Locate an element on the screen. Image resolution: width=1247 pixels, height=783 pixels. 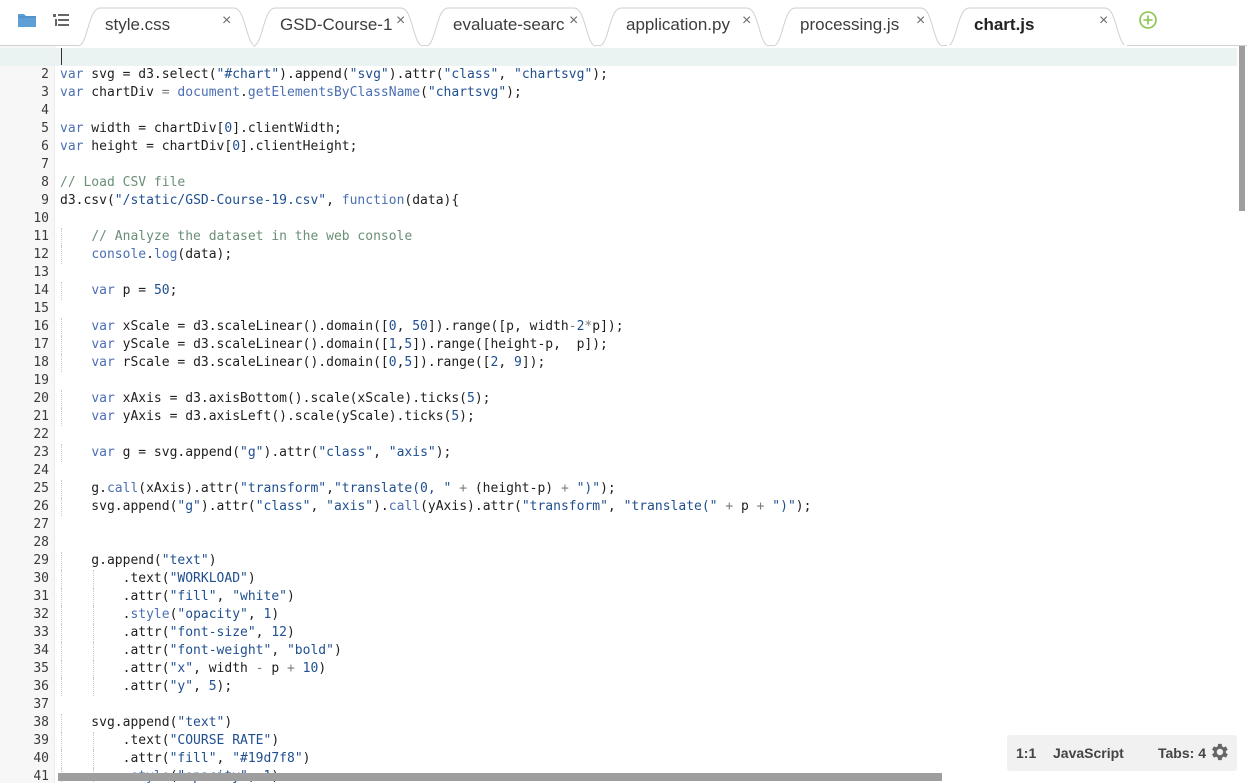
vertical-scrollbar is located at coordinates (1242, 414).